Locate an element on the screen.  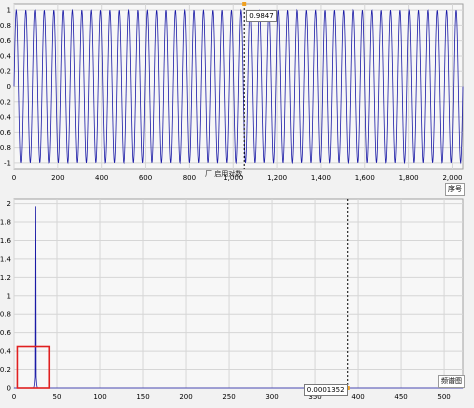
x-tick-label: 1,800 is located at coordinates (409, 178).